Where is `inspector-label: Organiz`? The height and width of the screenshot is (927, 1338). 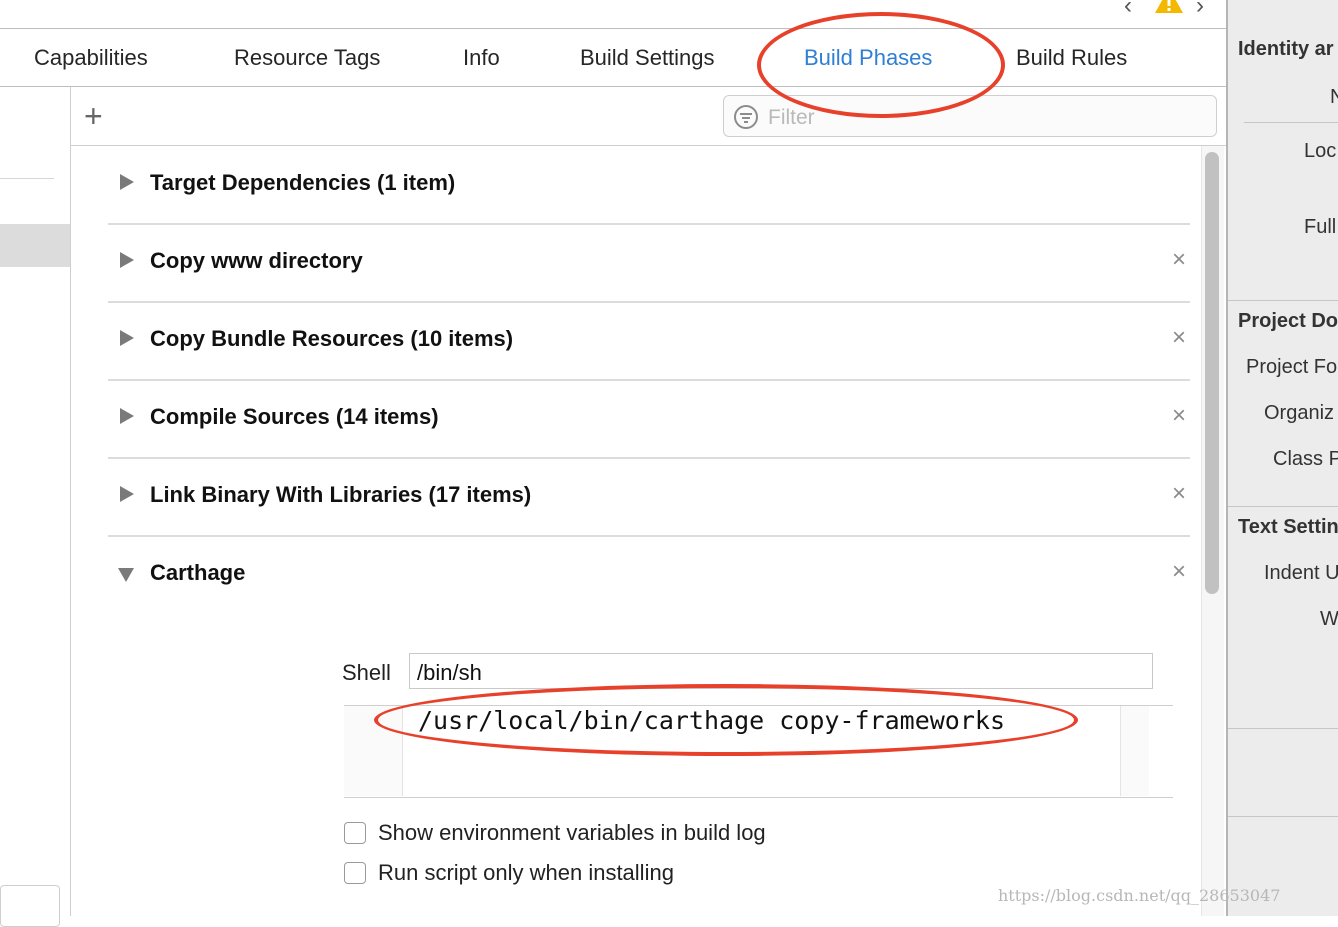 inspector-label: Organiz is located at coordinates (1299, 413).